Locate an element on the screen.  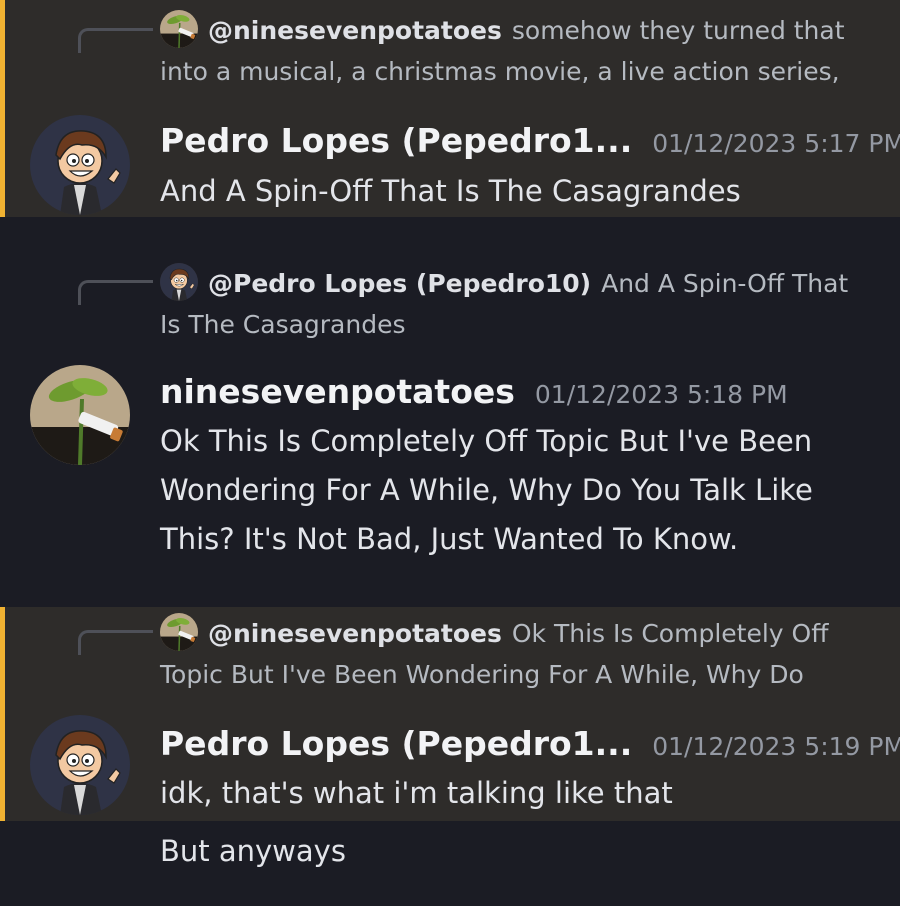
timestamp: 01/12/2023 5:18 PM is located at coordinates (661, 394).